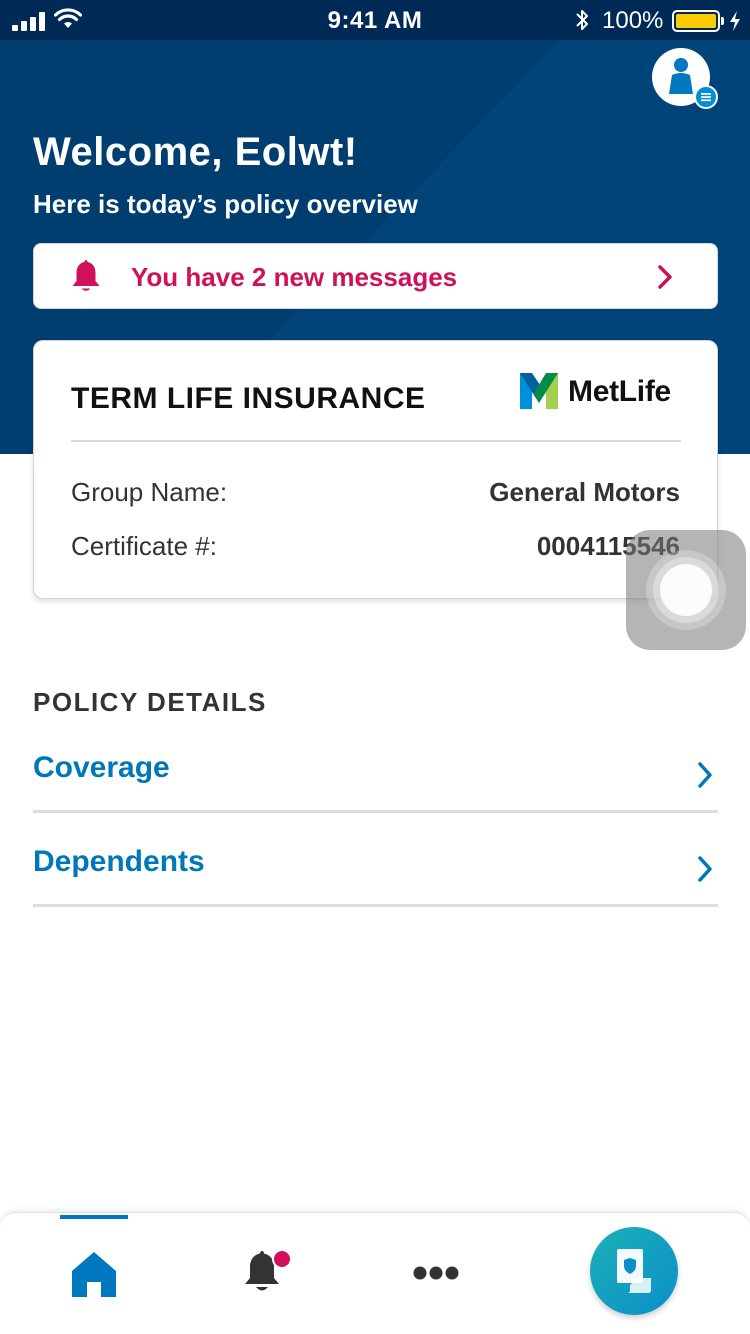 Image resolution: width=750 pixels, height=1334 pixels. Describe the element at coordinates (101, 767) in the screenshot. I see `coverage-label: Coverage` at that location.